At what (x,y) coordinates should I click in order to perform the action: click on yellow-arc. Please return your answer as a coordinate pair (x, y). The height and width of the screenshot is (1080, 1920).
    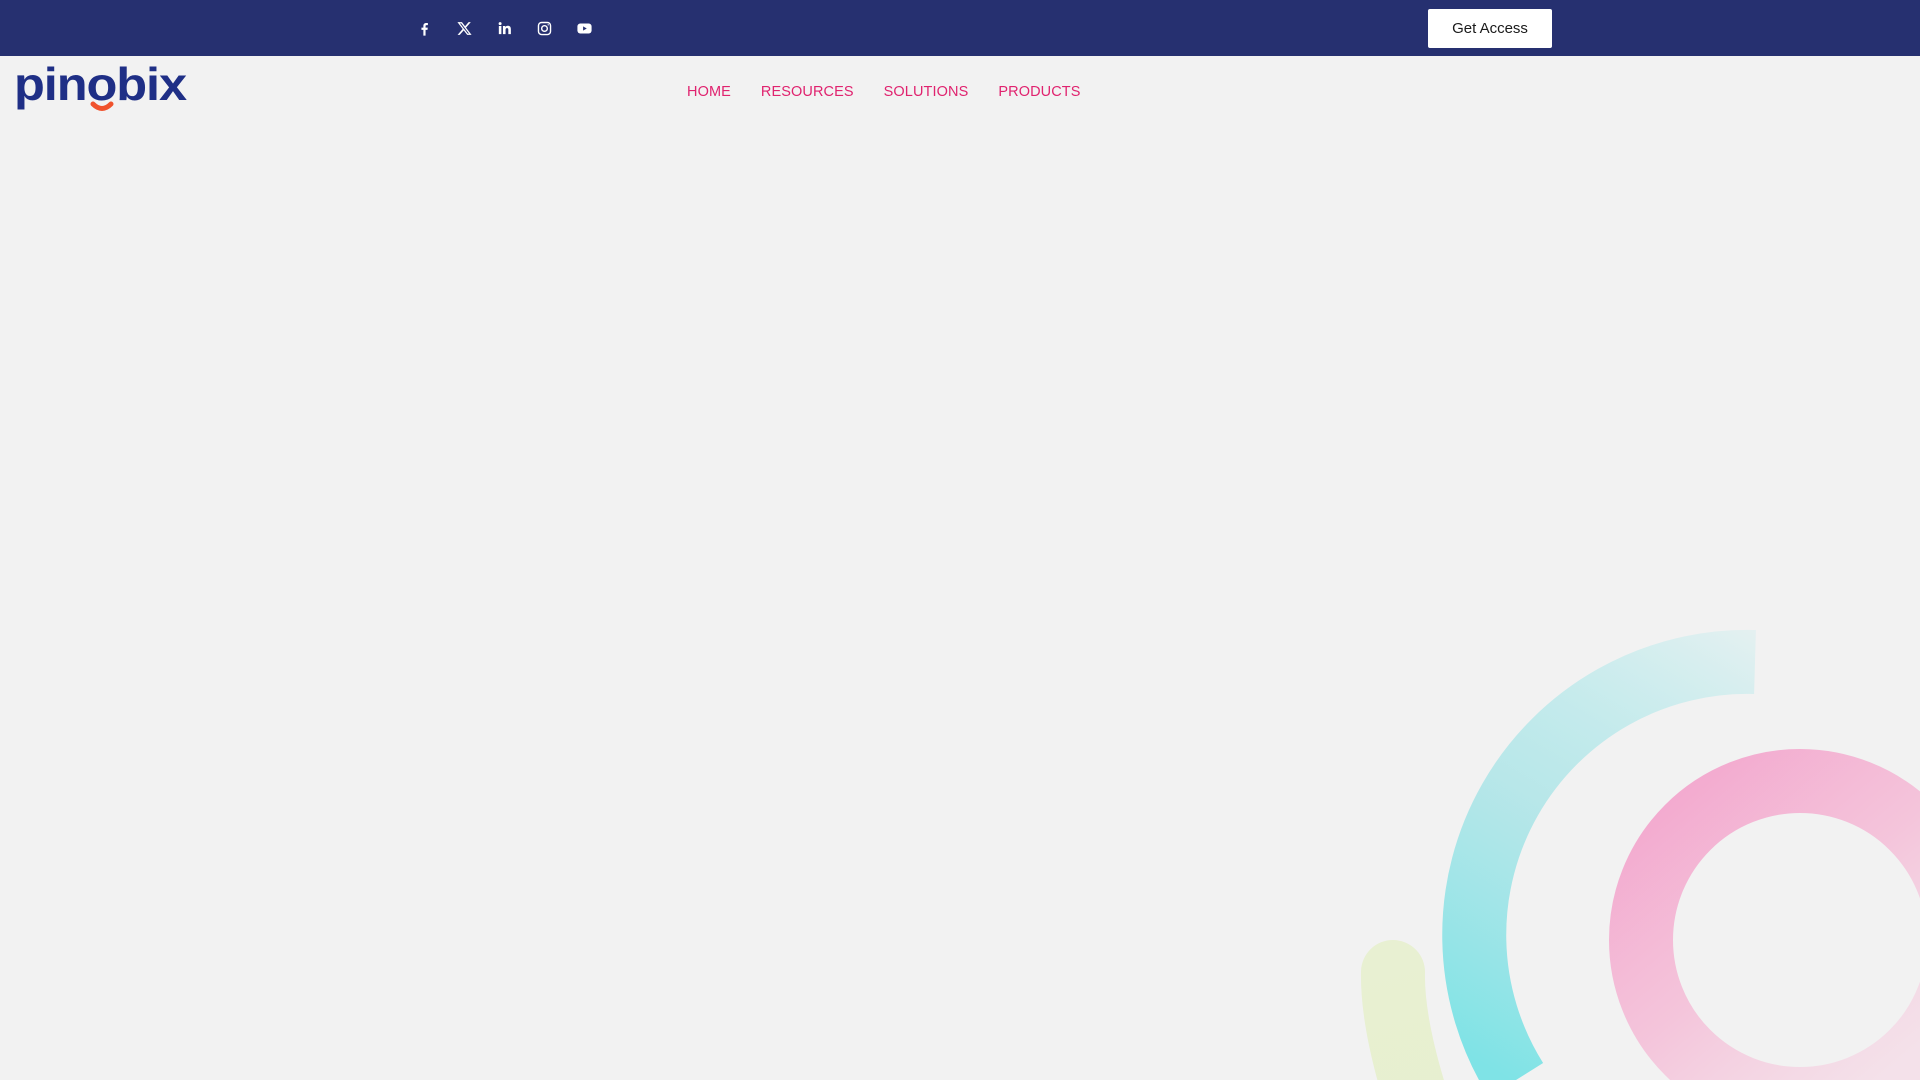
    Looking at the image, I should click on (1402, 1010).